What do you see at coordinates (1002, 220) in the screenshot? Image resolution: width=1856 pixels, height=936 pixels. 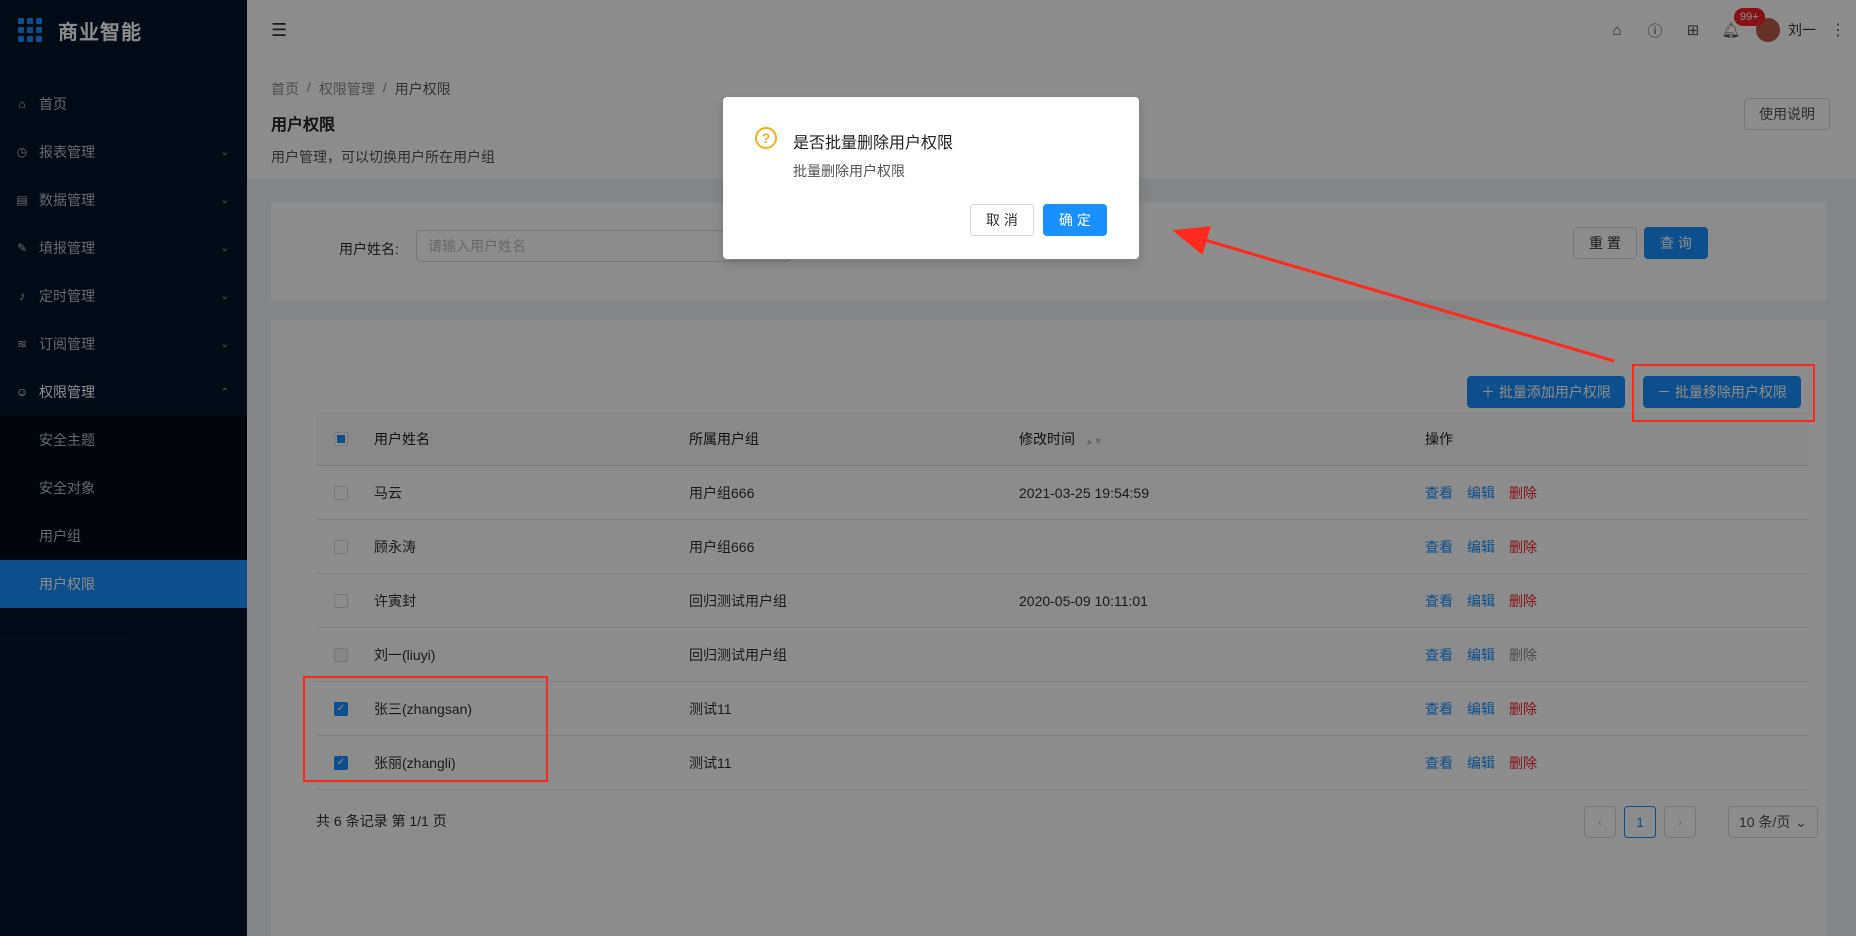 I see `modal-cancel-button: 取 消` at bounding box center [1002, 220].